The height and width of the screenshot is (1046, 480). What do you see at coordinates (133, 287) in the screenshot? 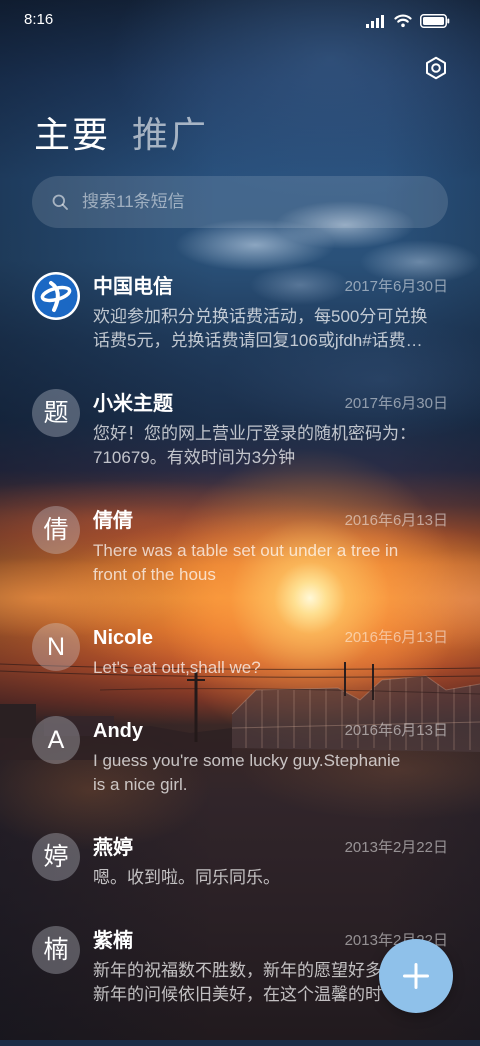
I see `contact-name: 中国电信` at bounding box center [133, 287].